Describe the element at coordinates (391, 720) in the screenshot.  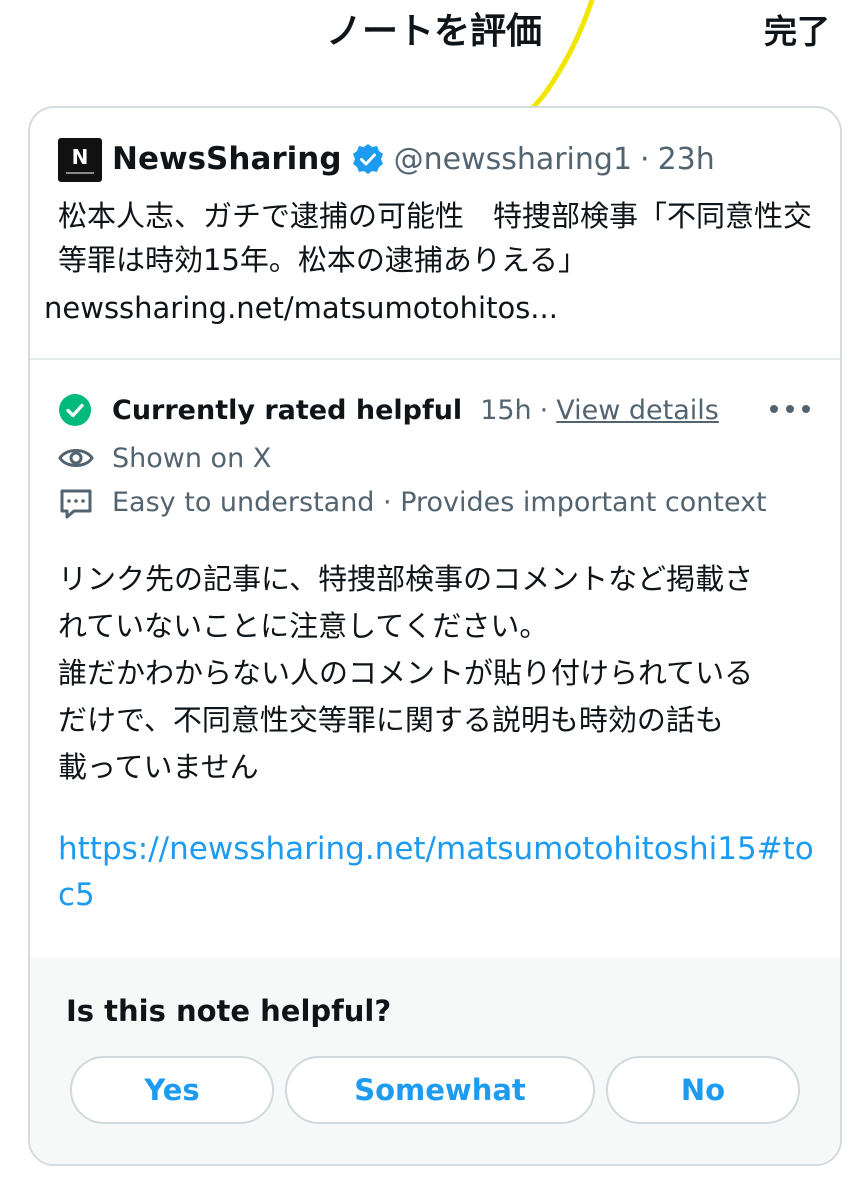
I see `note-line: だけで、不同意性交等罪に関する説明も時効の話も` at that location.